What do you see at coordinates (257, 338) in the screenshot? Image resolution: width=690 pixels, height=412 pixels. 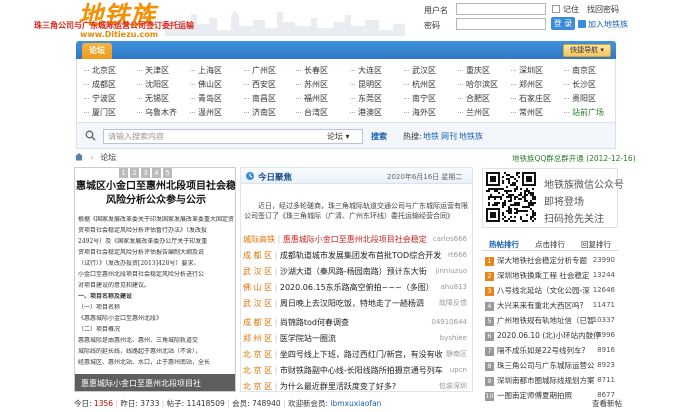 I see `news-item-category: 郑 州 区` at bounding box center [257, 338].